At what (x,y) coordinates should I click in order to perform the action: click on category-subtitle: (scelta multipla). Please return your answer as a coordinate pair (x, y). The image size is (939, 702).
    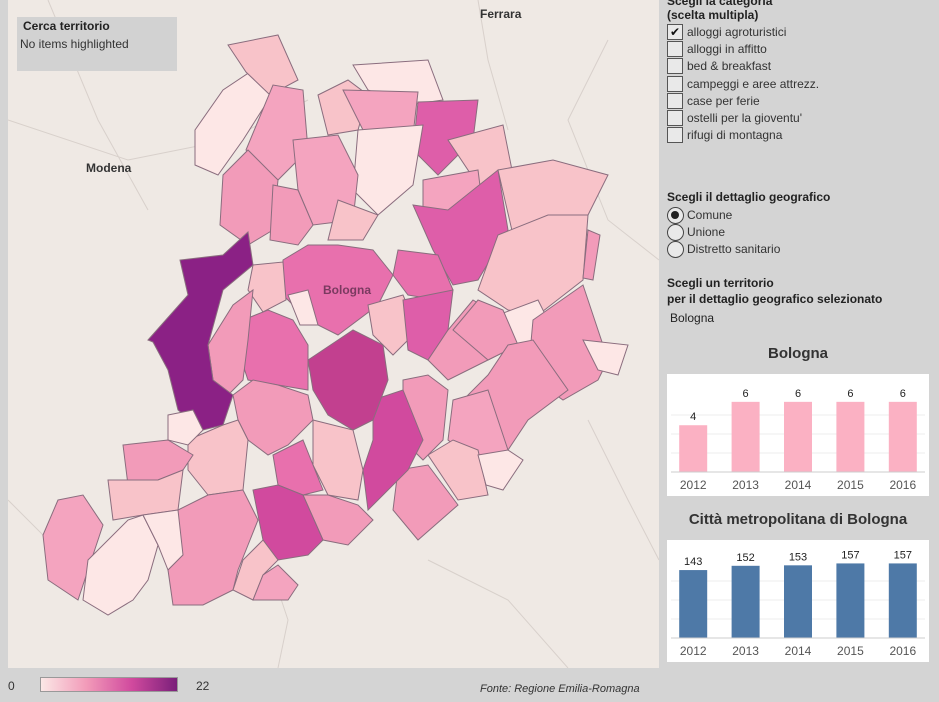
    Looking at the image, I should click on (713, 15).